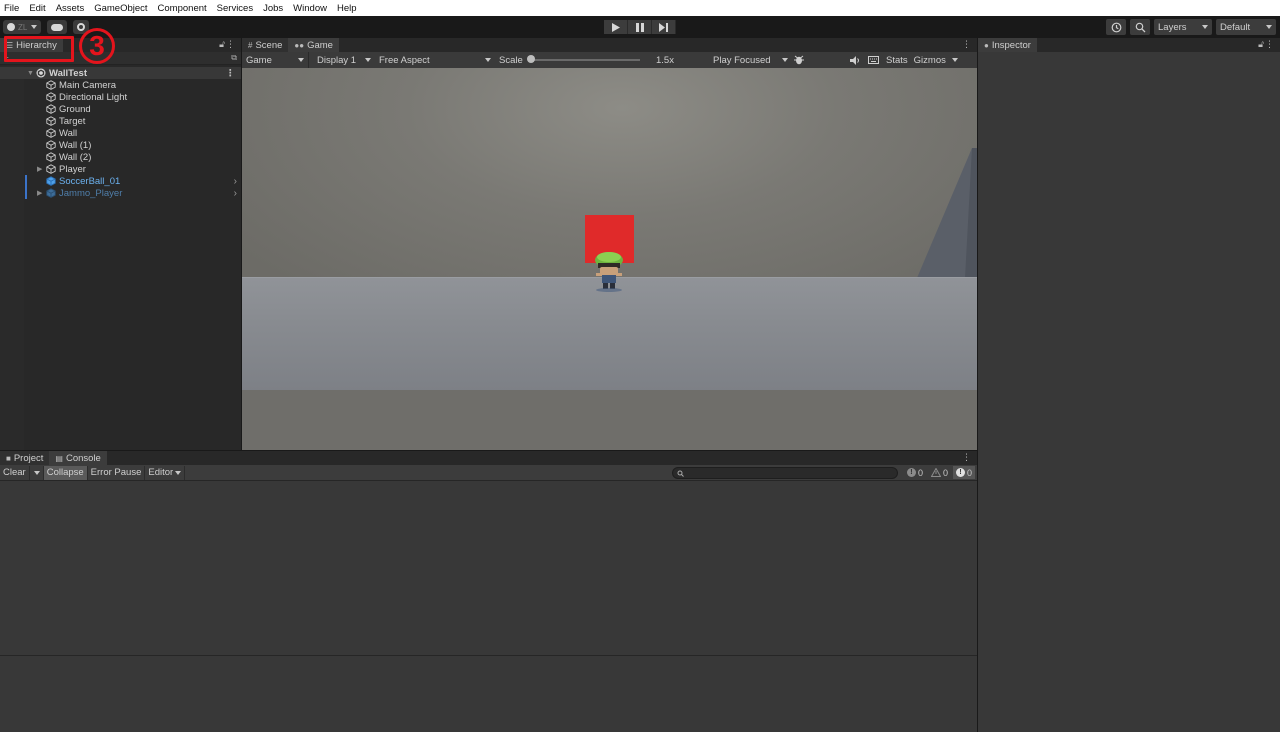 This screenshot has width=1280, height=732. Describe the element at coordinates (313, 45) in the screenshot. I see `tab-game: ●● Game` at that location.